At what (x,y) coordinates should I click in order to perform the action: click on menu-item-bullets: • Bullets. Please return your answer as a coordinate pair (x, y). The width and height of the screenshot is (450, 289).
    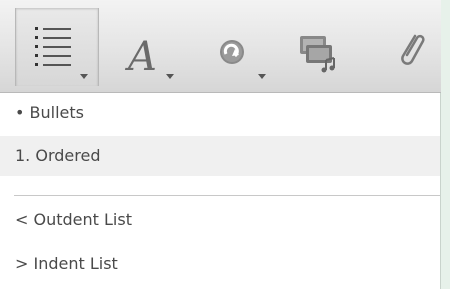
    Looking at the image, I should click on (220, 113).